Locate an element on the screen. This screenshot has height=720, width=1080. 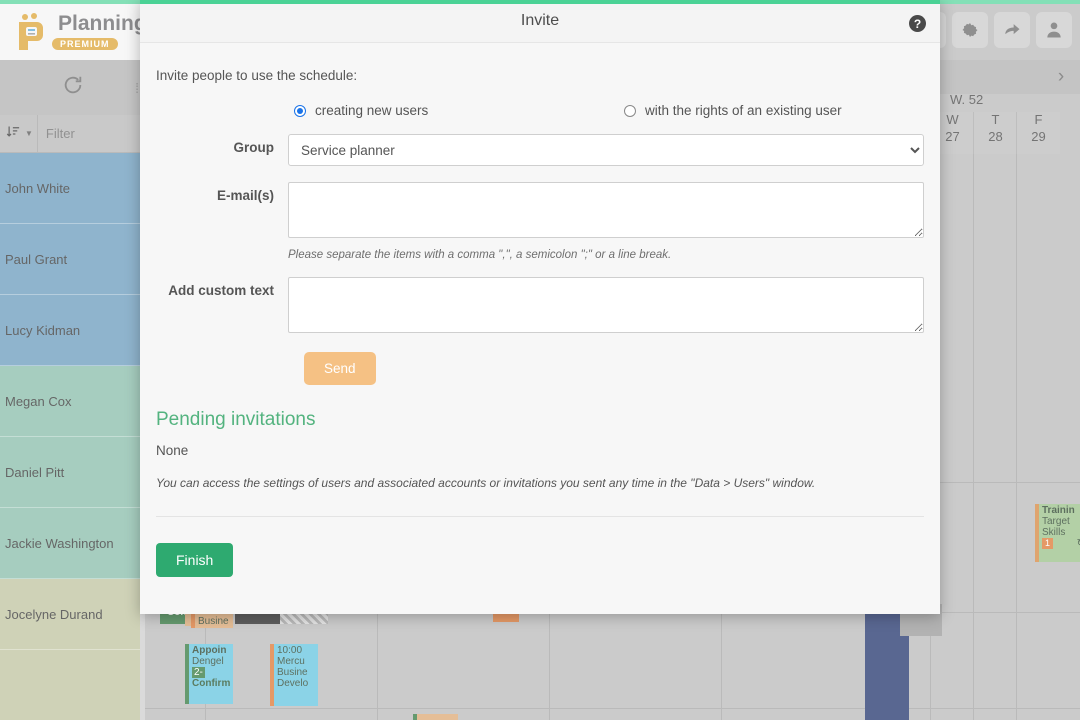
radio-creating-new-users: creating new users is located at coordinates (459, 110).